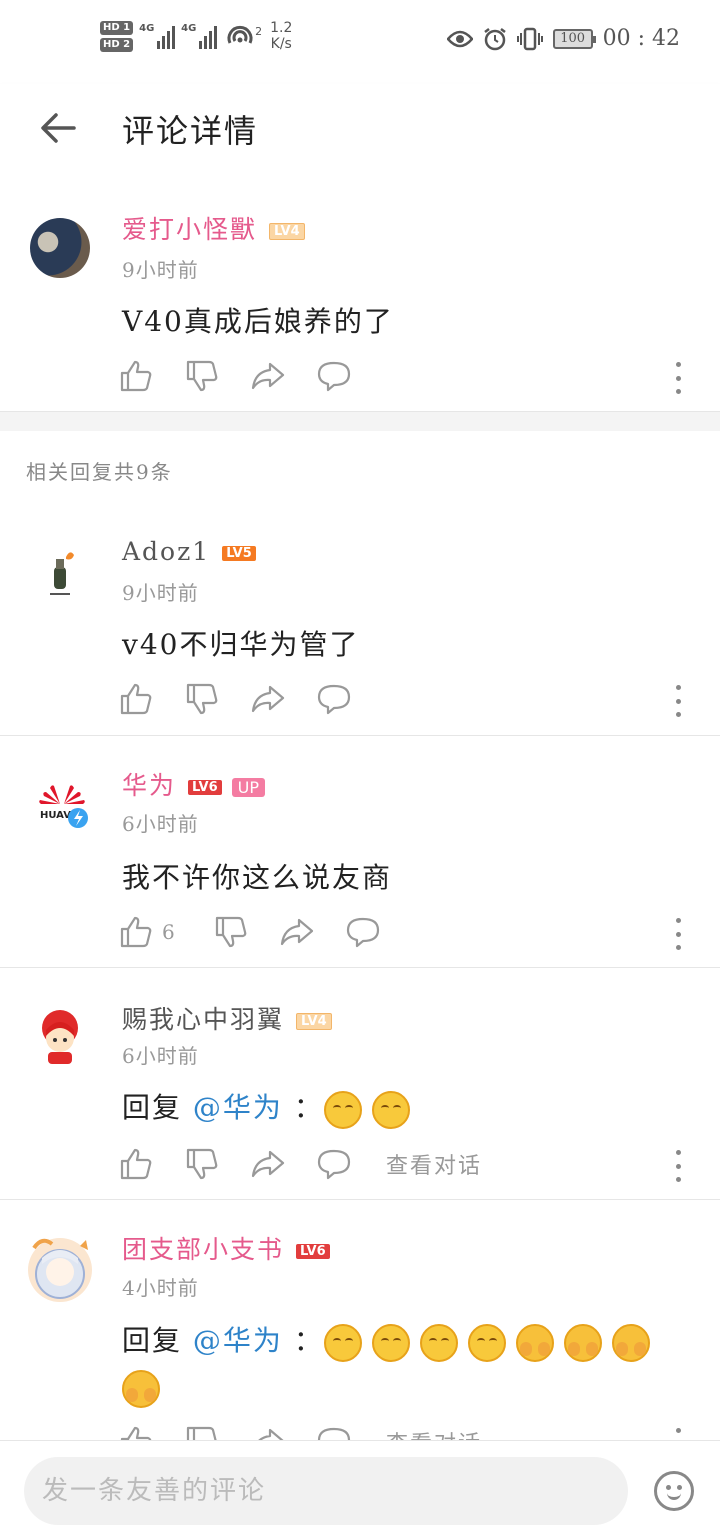  Describe the element at coordinates (117, 27) in the screenshot. I see `hd1-badge: HD 1` at that location.